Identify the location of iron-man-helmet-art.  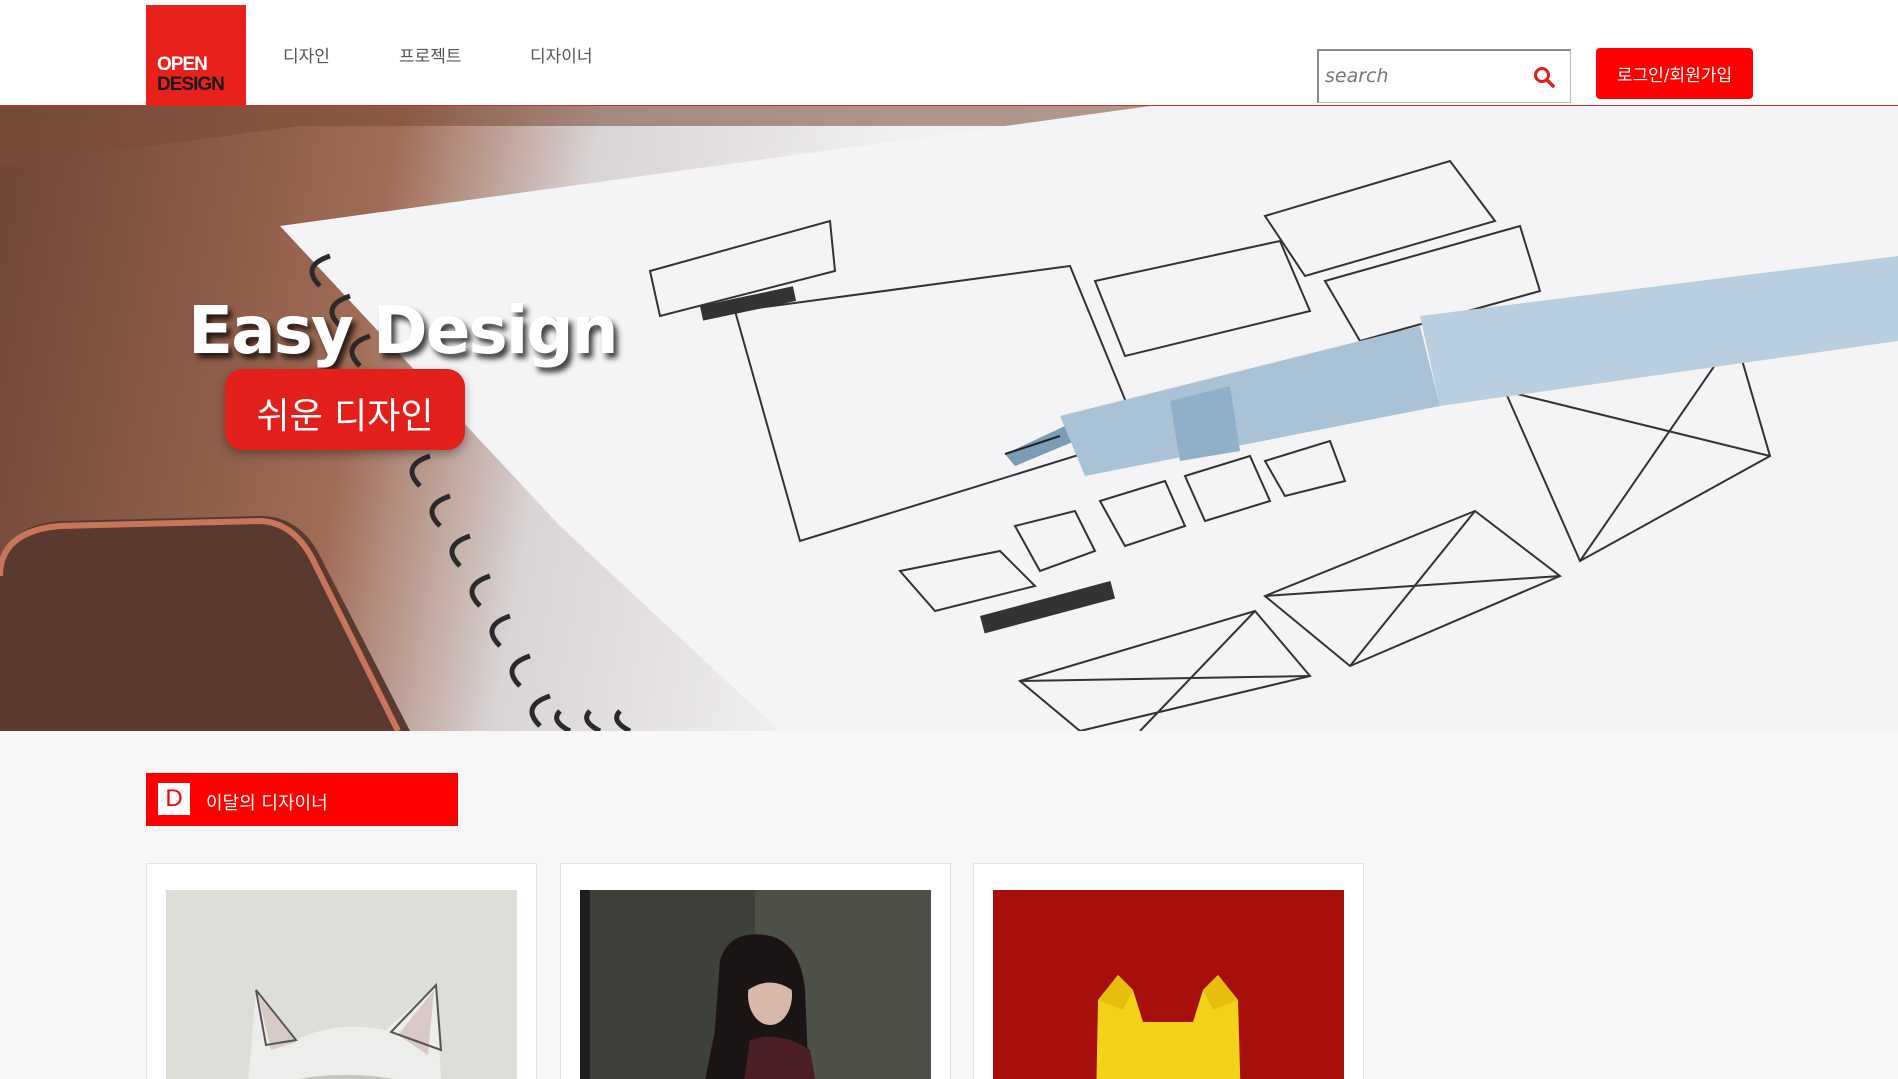
(1168, 984).